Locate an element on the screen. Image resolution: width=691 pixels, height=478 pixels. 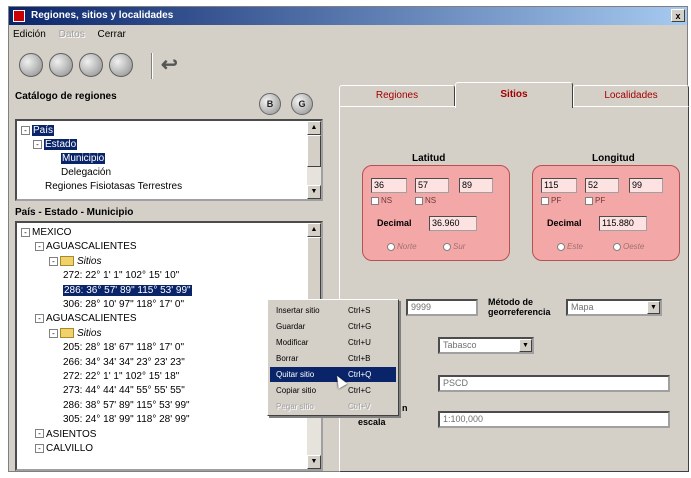
tree-node: Municipio is located at coordinates (83, 159).